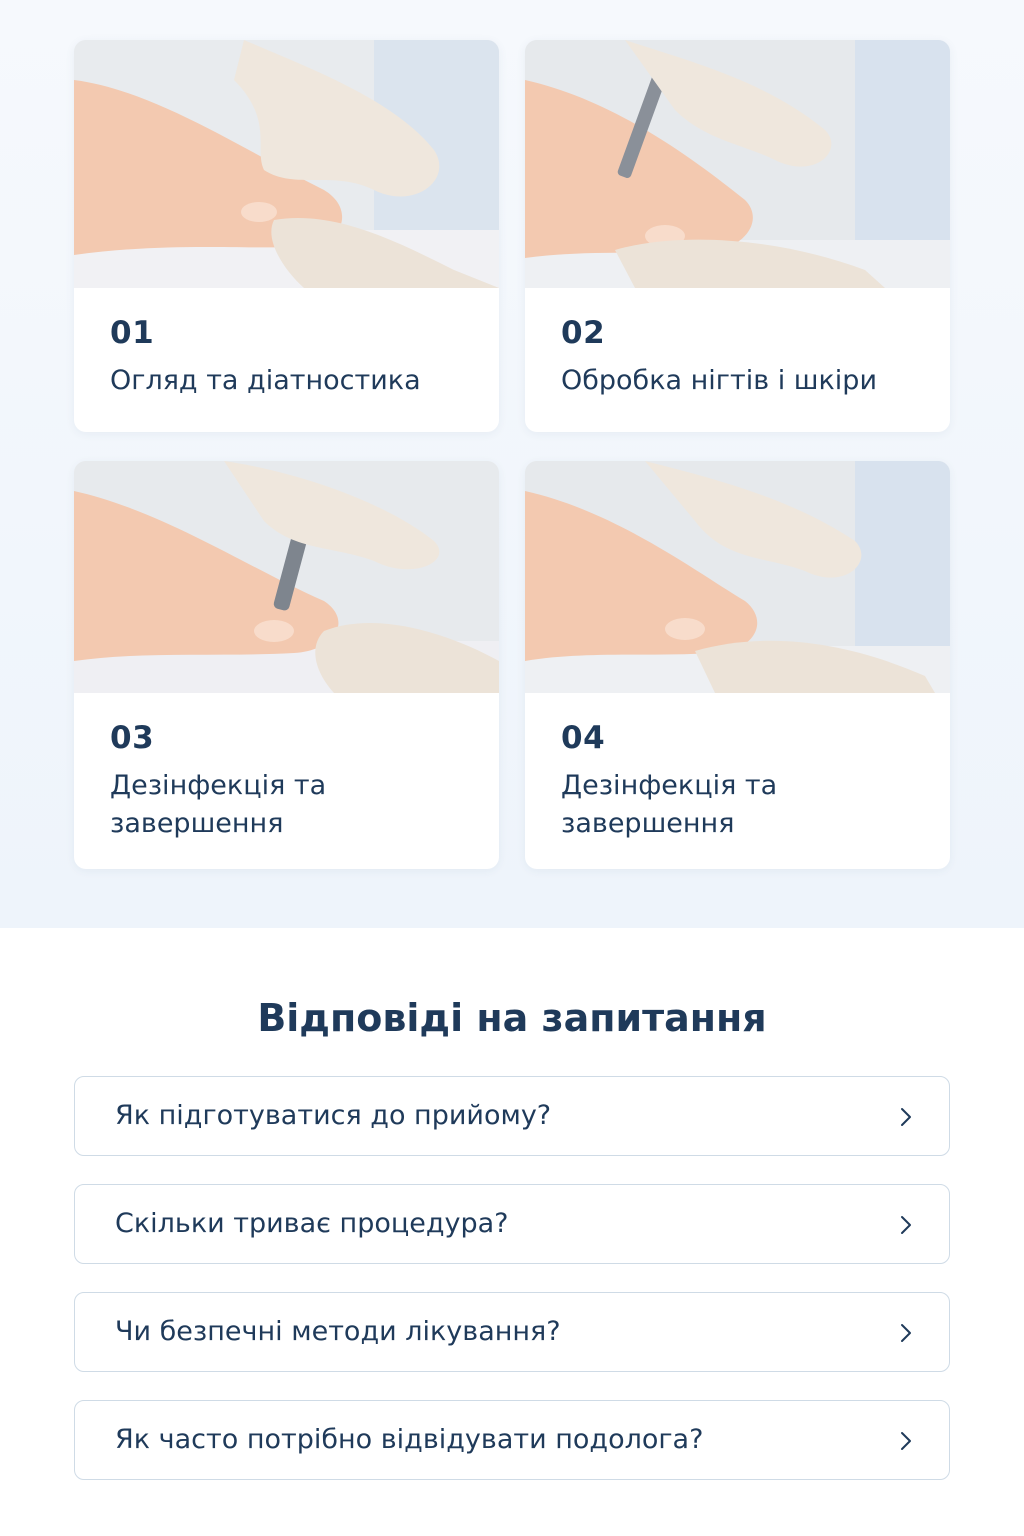  Describe the element at coordinates (132, 333) in the screenshot. I see `step-number: 01` at that location.